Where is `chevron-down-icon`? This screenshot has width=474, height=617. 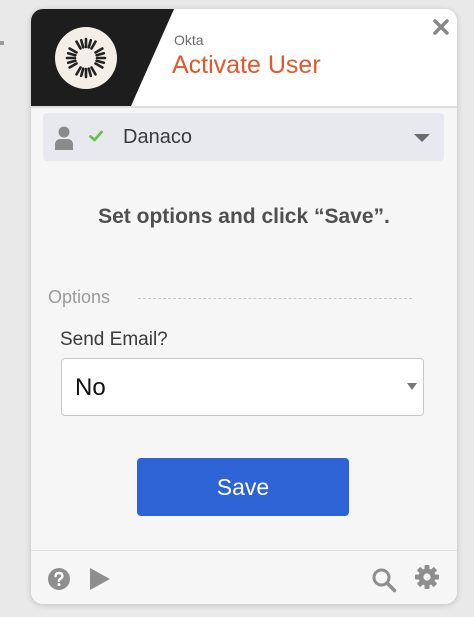
chevron-down-icon is located at coordinates (422, 138).